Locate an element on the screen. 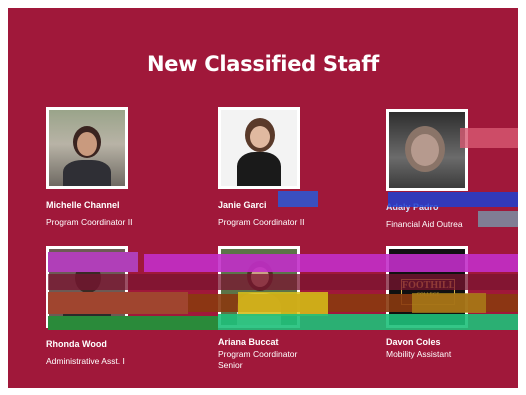 The width and height of the screenshot is (526, 395). staff-role: Mobility Assistant is located at coordinates (419, 354).